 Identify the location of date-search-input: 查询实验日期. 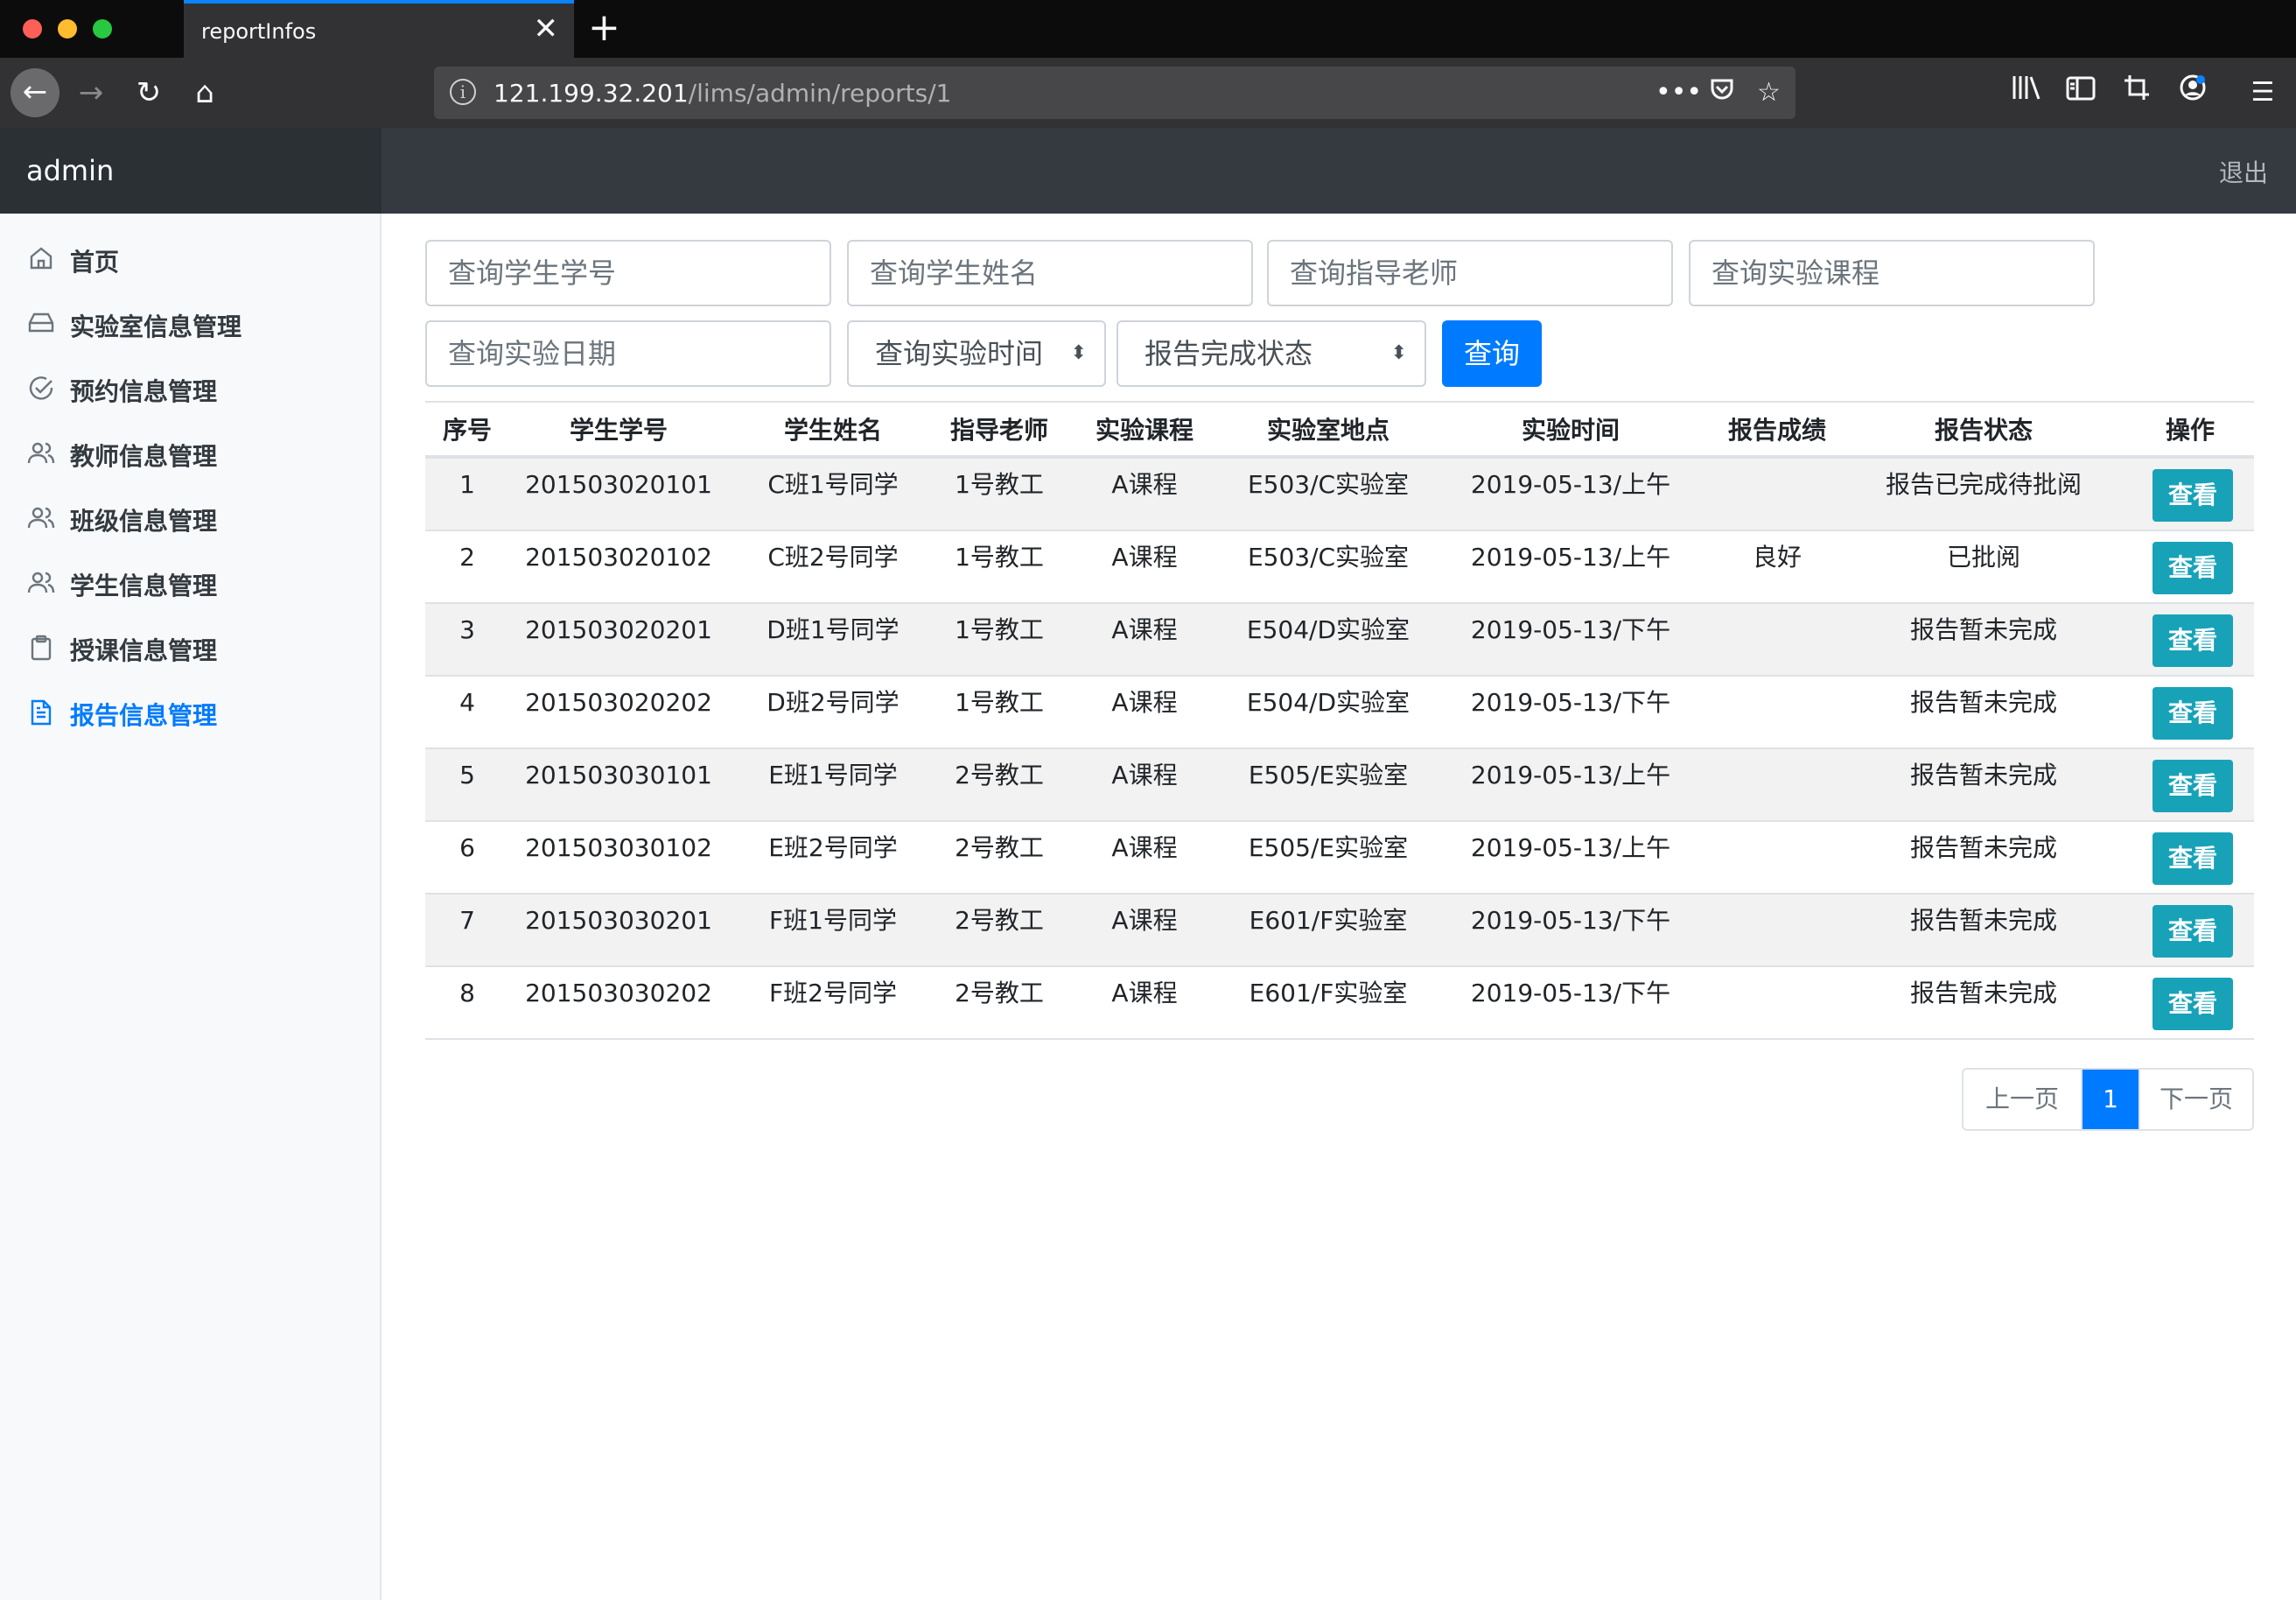
(628, 353).